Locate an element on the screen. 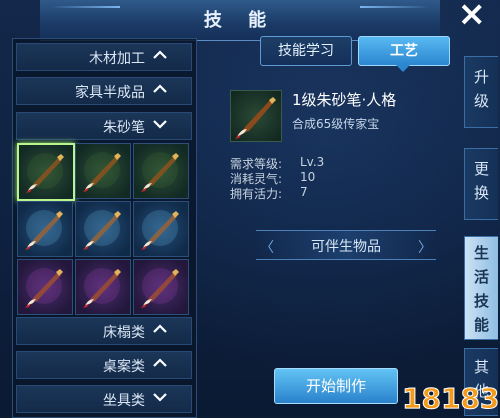  start-crafting-button: 开始制作 is located at coordinates (336, 386).